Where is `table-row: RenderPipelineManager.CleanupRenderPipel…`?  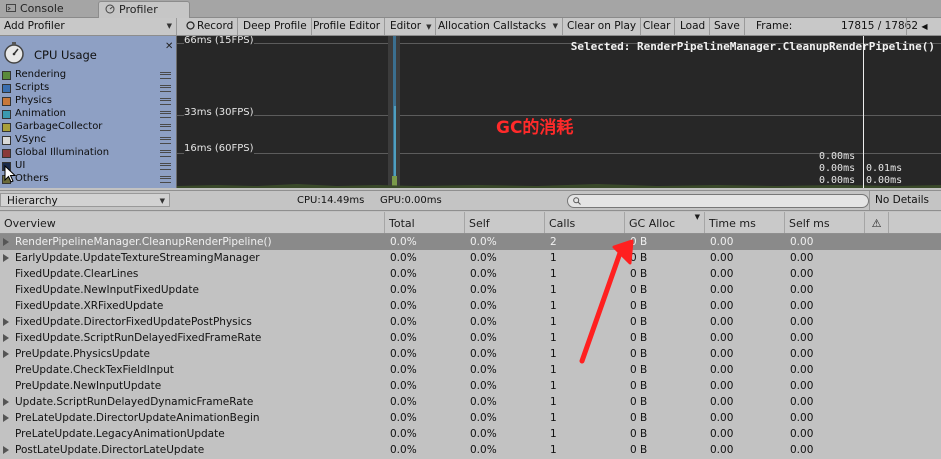 table-row: RenderPipelineManager.CleanupRenderPipel… is located at coordinates (470, 242).